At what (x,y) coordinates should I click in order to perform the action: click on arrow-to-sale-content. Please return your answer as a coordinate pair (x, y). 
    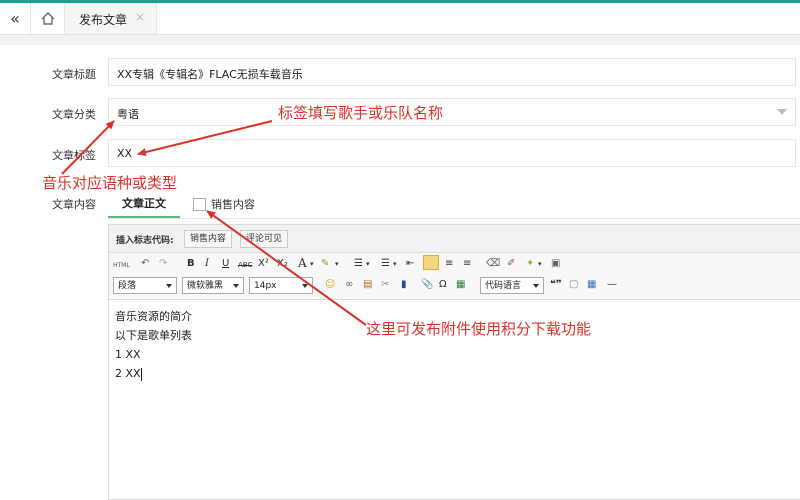
    Looking at the image, I should click on (286, 268).